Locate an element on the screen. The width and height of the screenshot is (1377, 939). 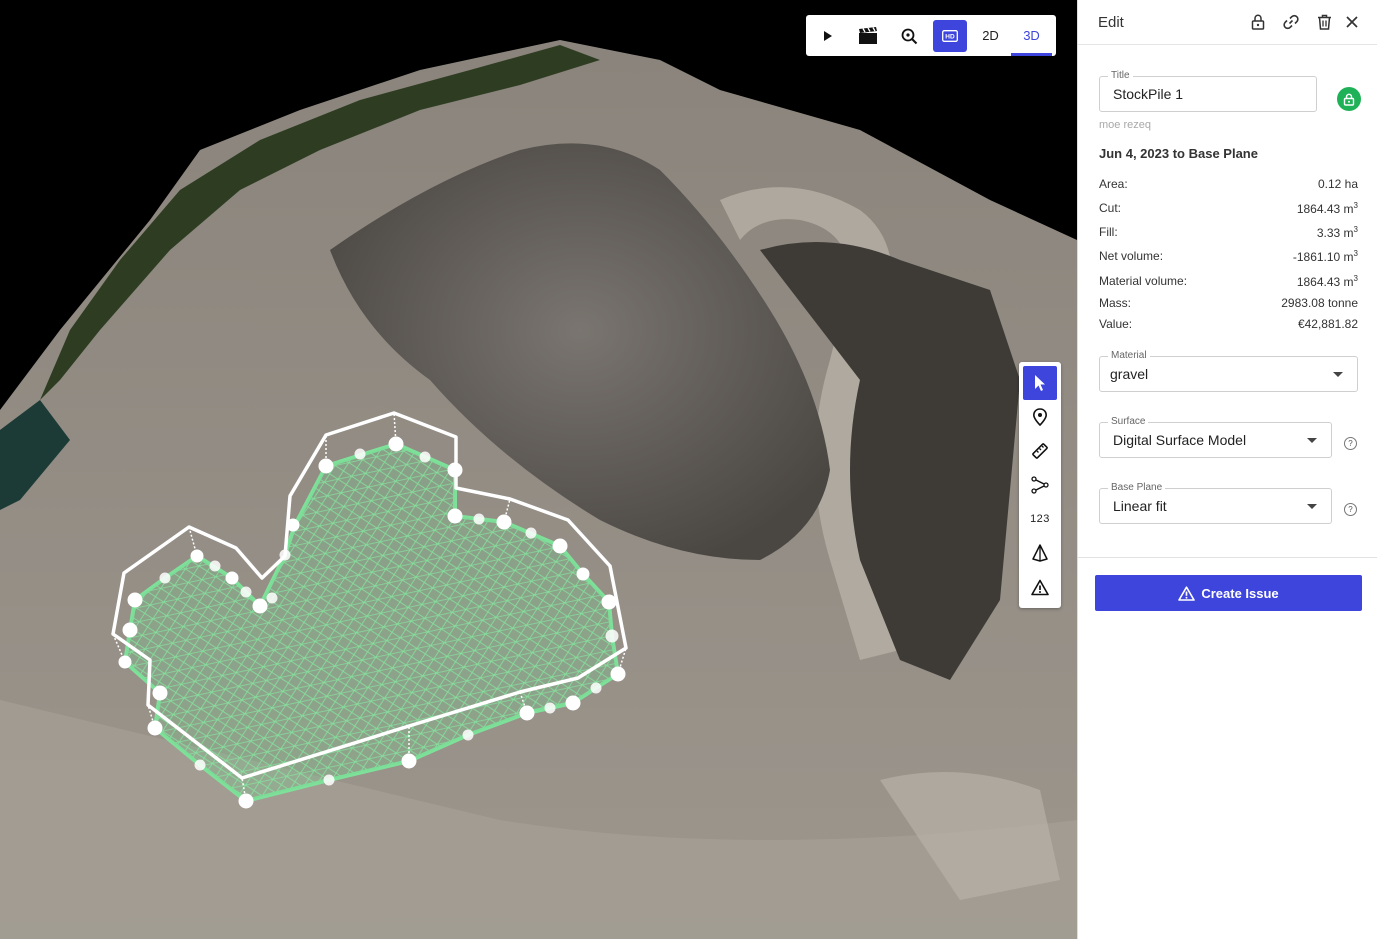
title-field-label: Title is located at coordinates (1120, 75).